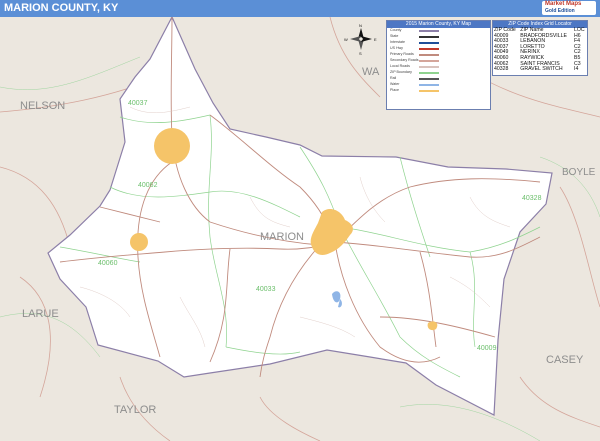 This screenshot has width=600, height=441. What do you see at coordinates (40, 314) in the screenshot?
I see `label-larue: LARUE` at bounding box center [40, 314].